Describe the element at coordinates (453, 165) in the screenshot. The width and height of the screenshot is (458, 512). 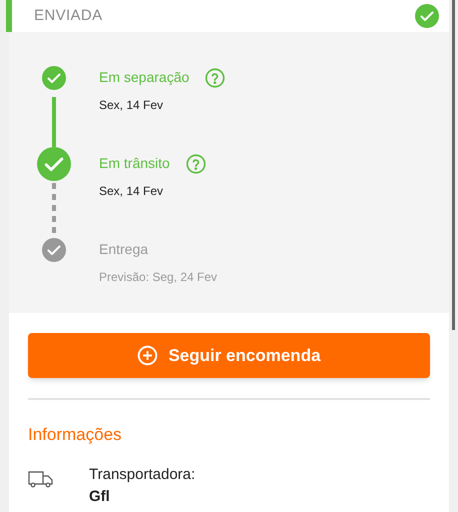
I see `scrollbar` at that location.